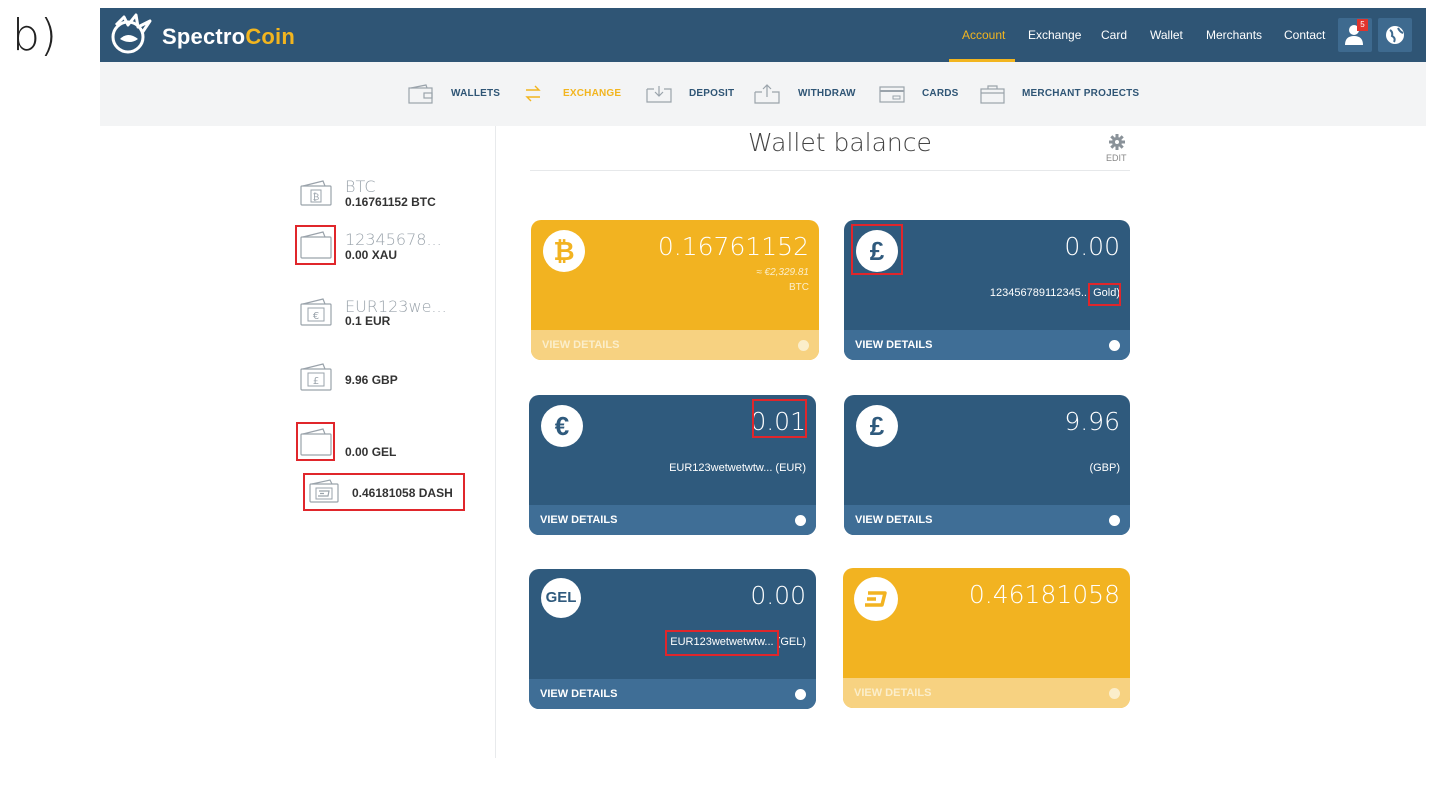 This screenshot has width=1452, height=796. I want to click on sidebar-wallet-amount: 9.96 GBP, so click(371, 380).